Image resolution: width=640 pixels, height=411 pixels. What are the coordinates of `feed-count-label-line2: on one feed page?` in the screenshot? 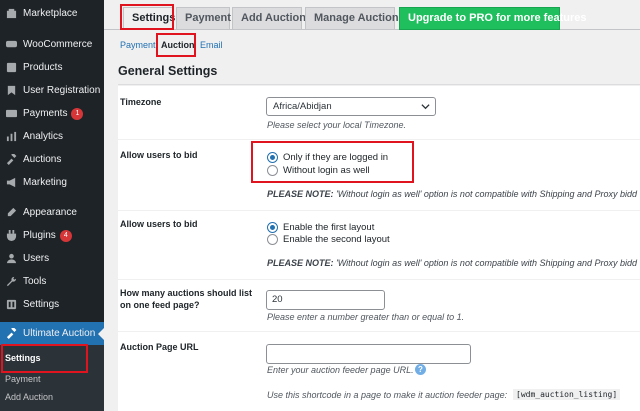 It's located at (160, 305).